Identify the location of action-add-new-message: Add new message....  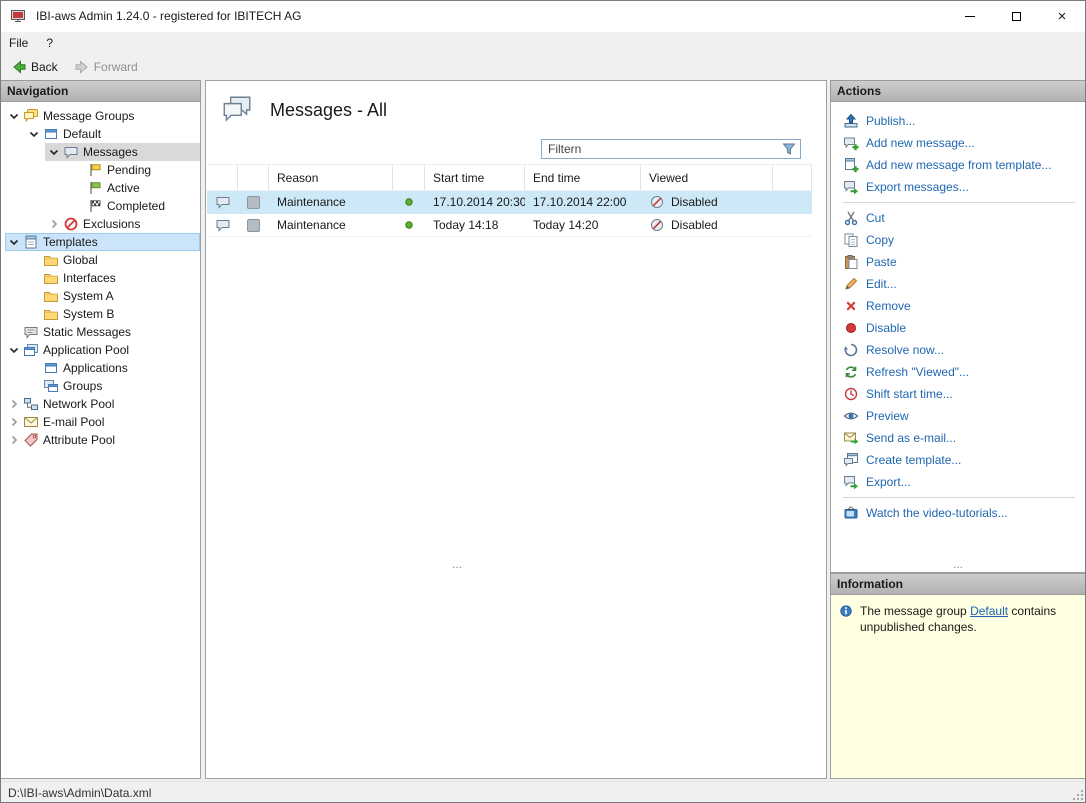
(958, 143).